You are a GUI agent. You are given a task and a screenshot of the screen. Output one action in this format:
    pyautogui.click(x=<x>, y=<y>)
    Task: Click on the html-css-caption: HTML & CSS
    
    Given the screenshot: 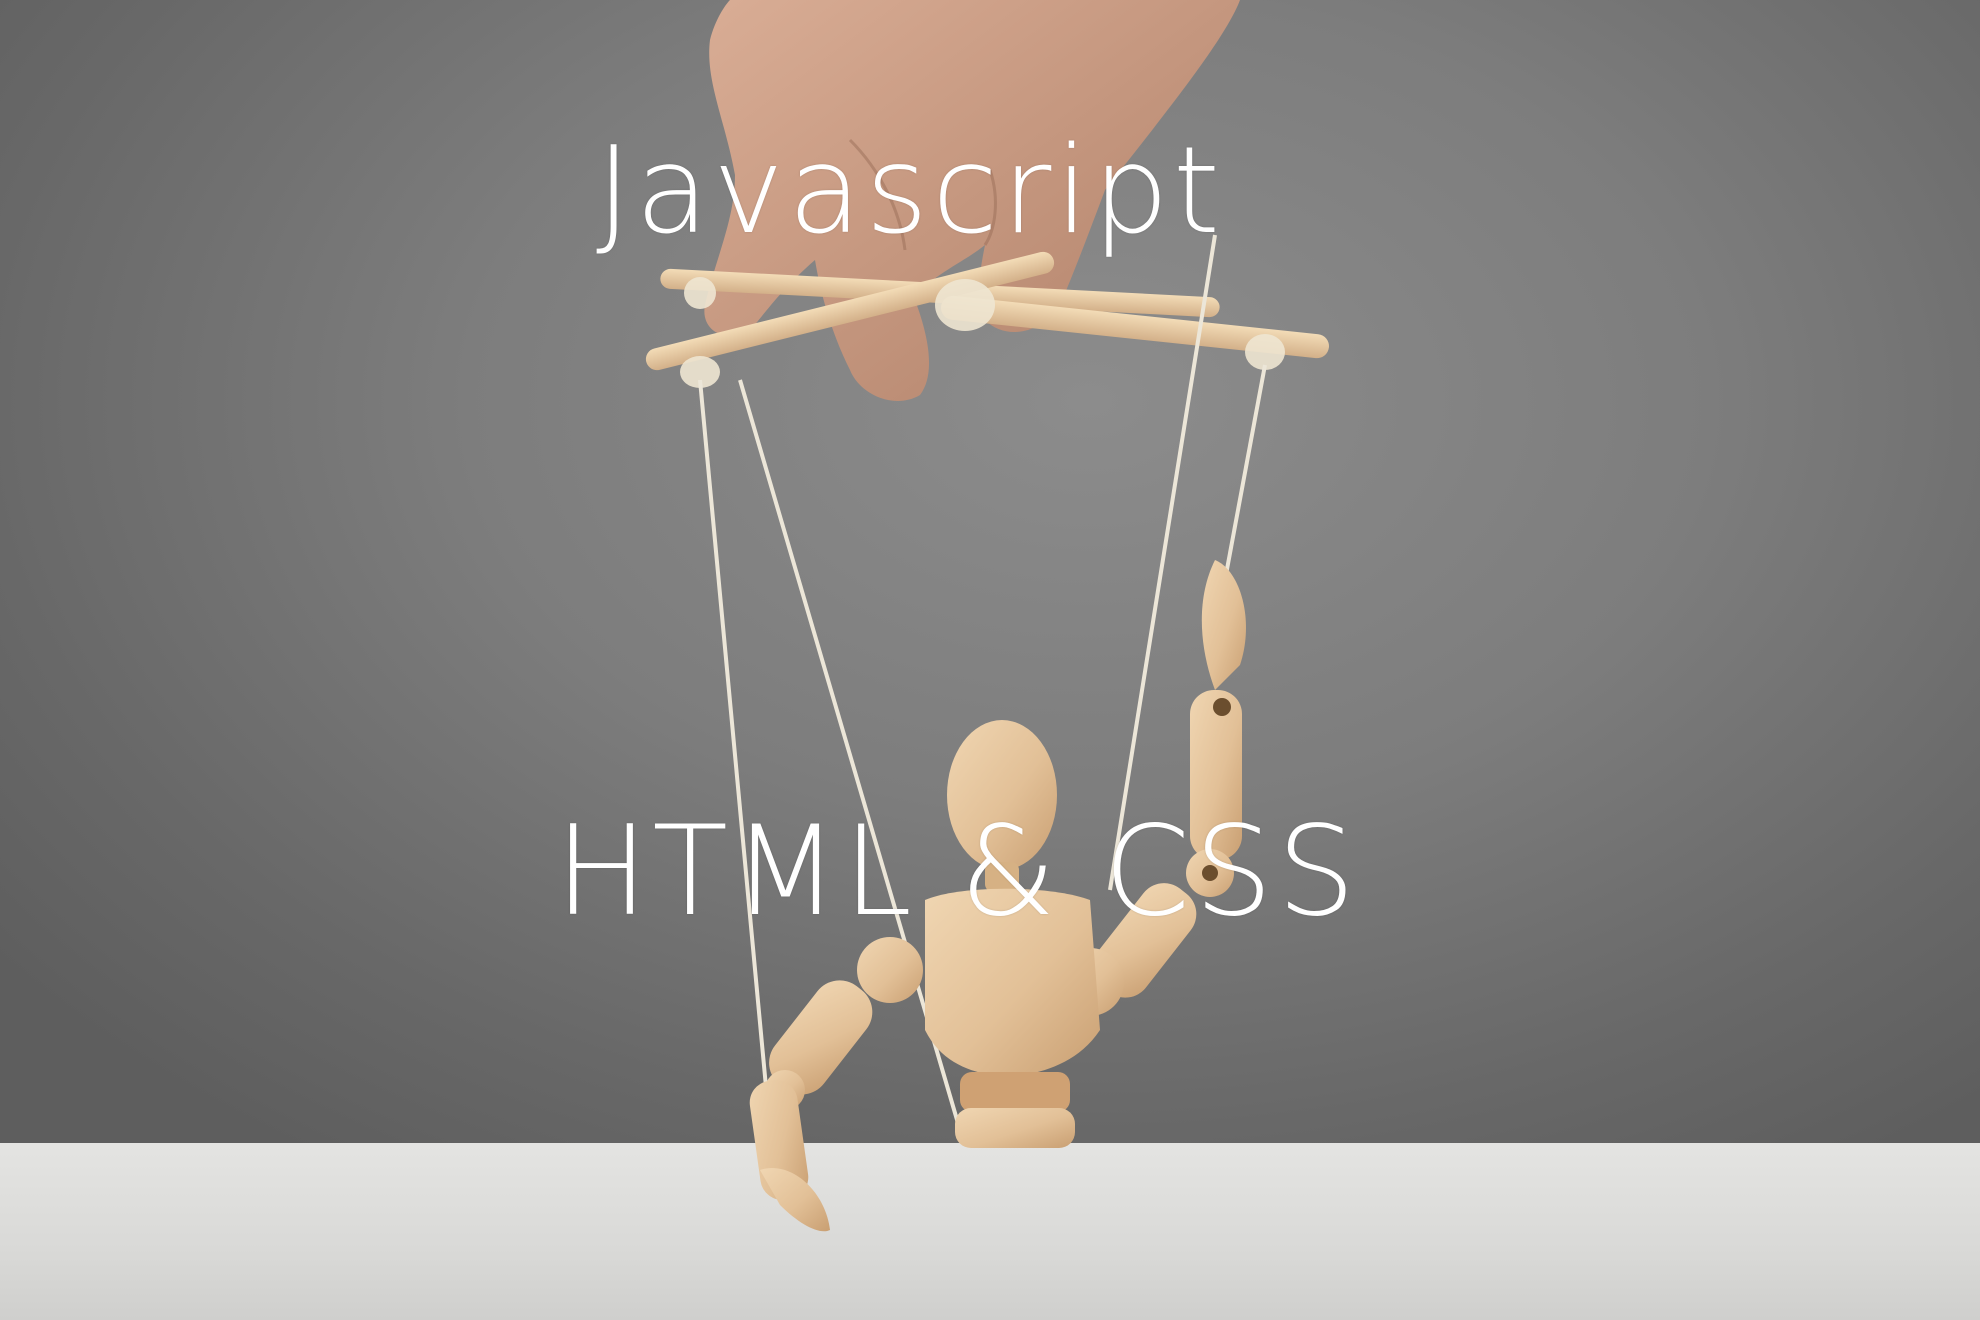 What is the action you would take?
    pyautogui.click(x=957, y=872)
    